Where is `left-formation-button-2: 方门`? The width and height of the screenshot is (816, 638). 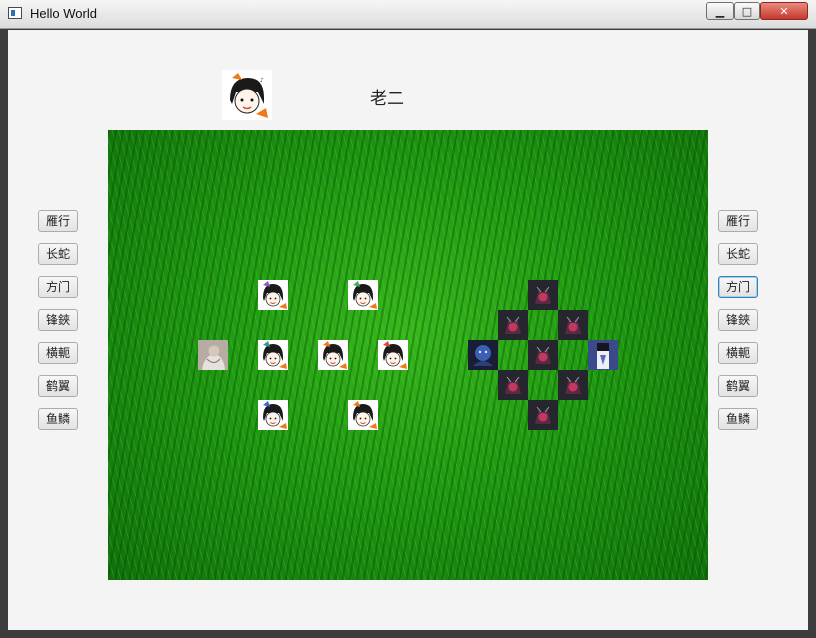
left-formation-button-2: 方门 is located at coordinates (58, 287).